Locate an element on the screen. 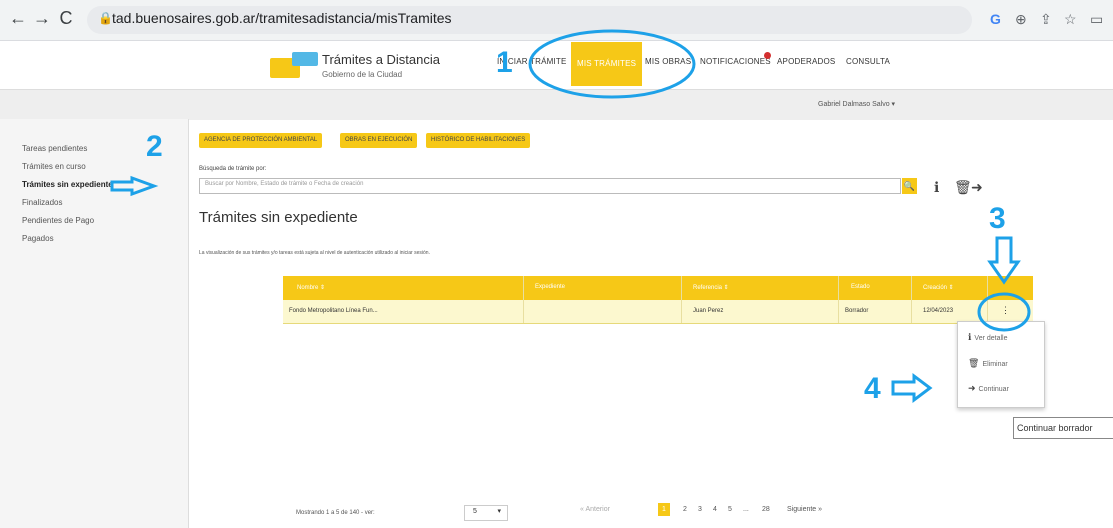 The image size is (1113, 528). annotation-circle-mis-tramites is located at coordinates (612, 64).